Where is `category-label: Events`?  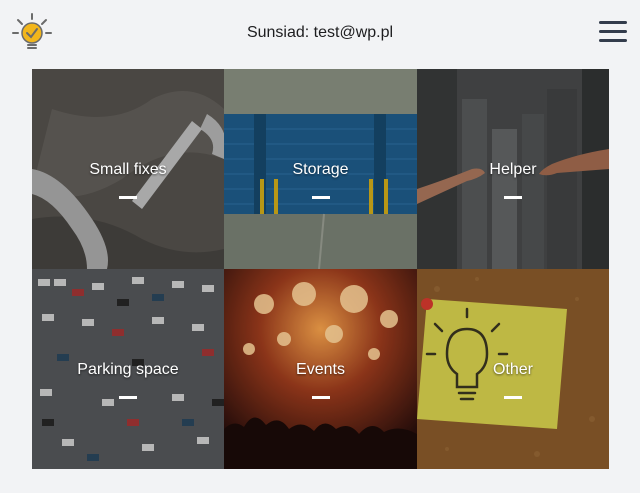 category-label: Events is located at coordinates (320, 369).